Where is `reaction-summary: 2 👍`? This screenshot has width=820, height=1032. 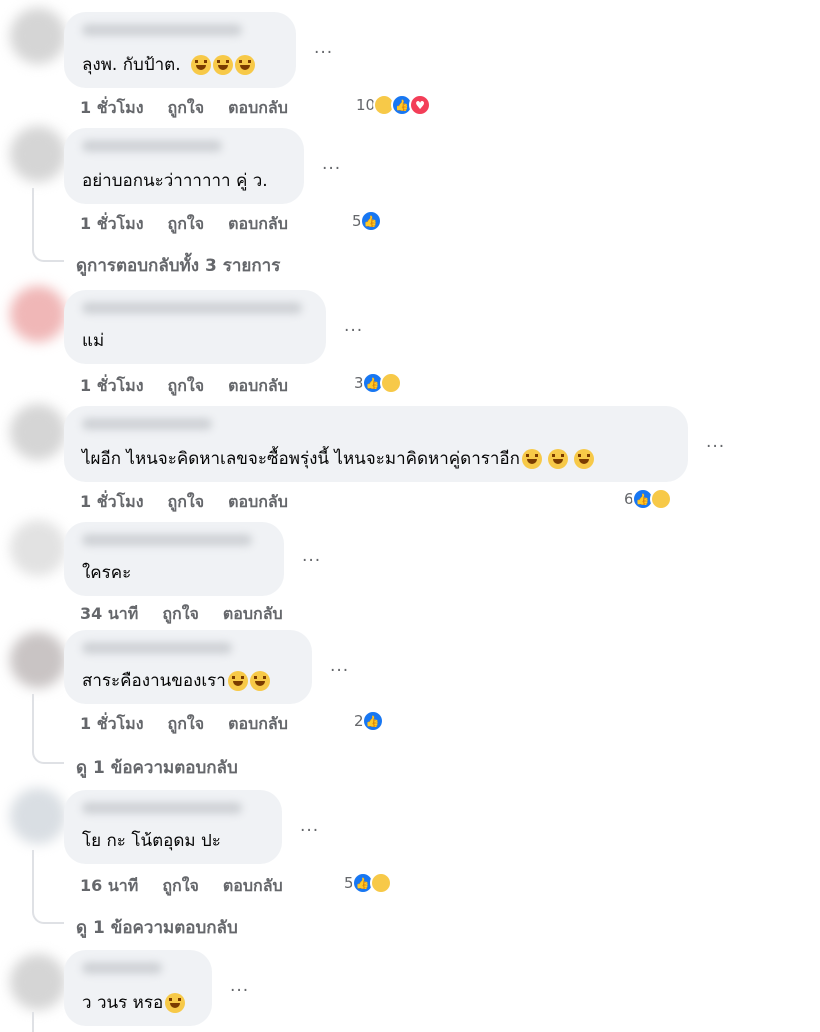
reaction-summary: 2 👍 is located at coordinates (369, 721).